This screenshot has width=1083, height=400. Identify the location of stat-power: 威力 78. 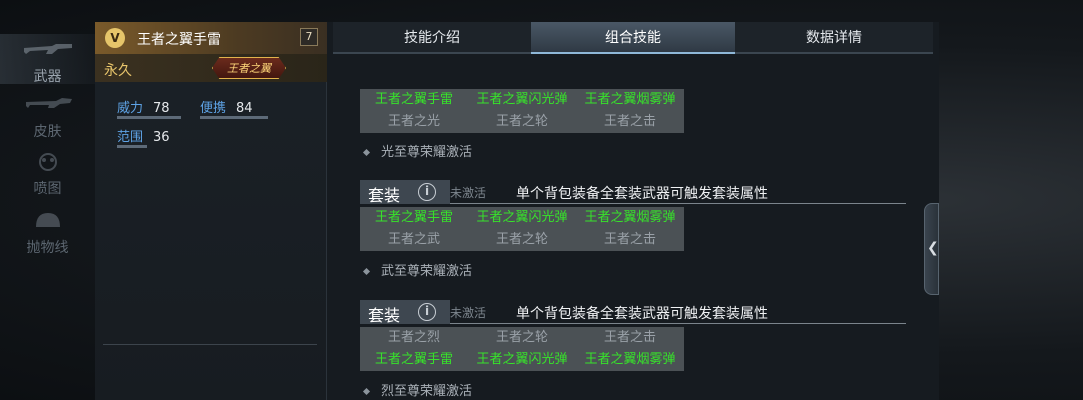
(149, 108).